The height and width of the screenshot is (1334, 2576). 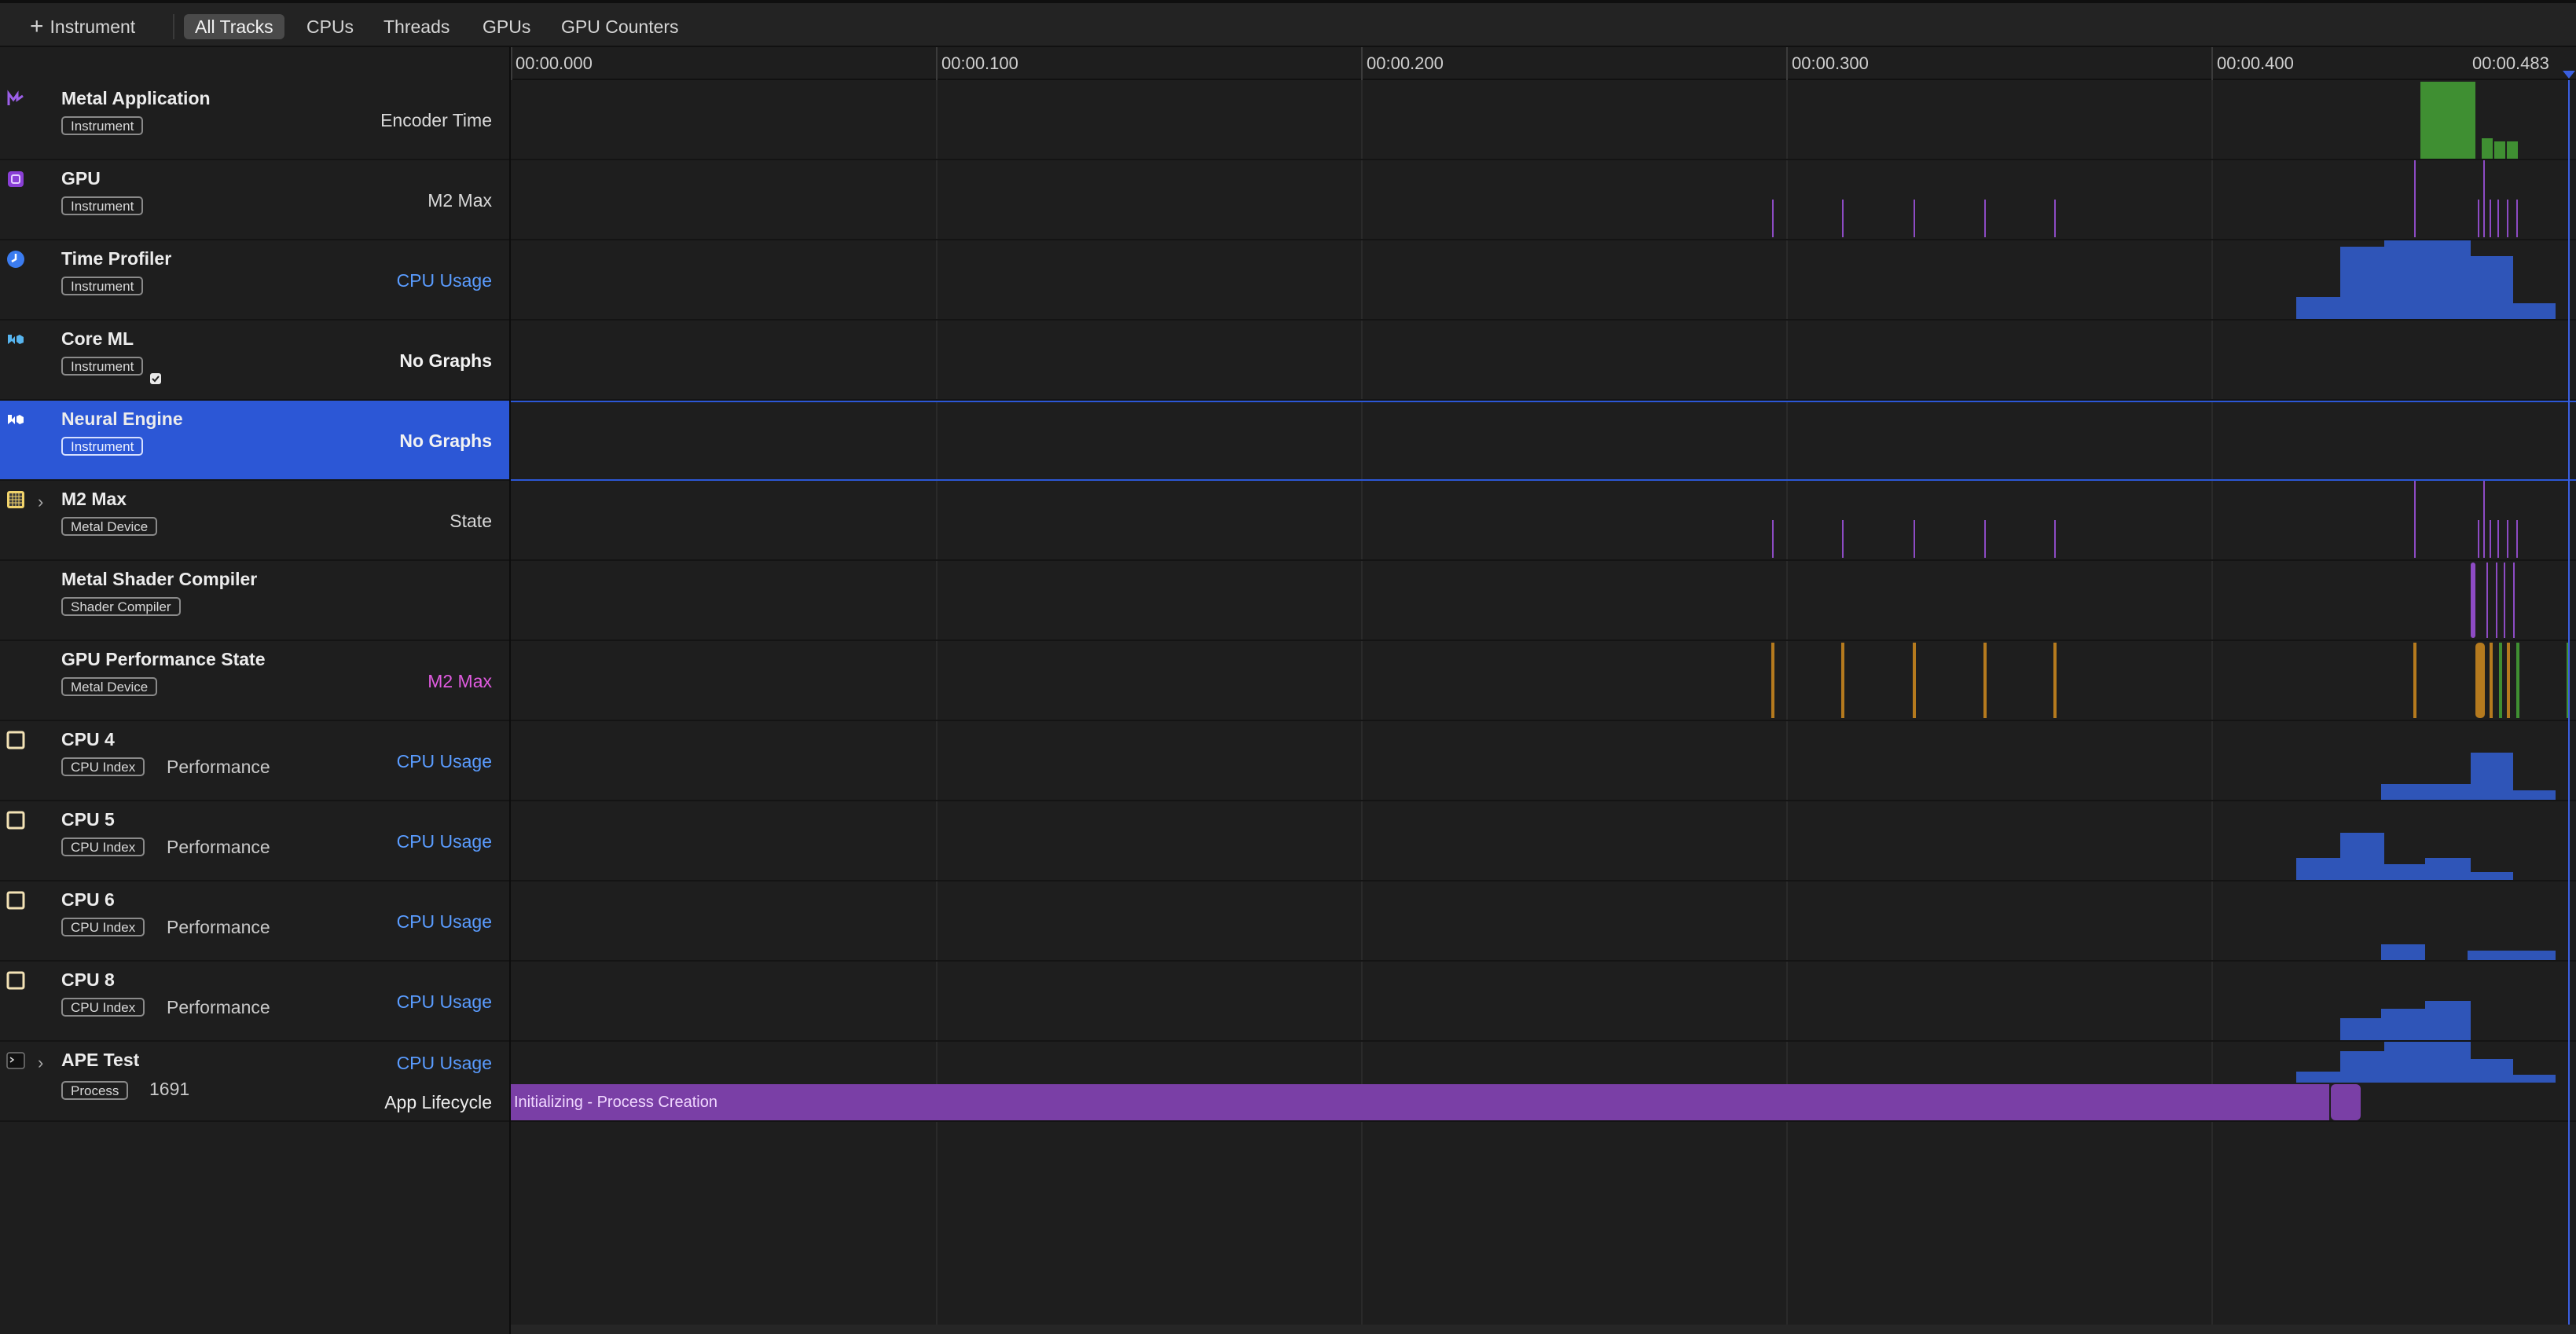 What do you see at coordinates (2569, 75) in the screenshot?
I see `playhead-handle-icon` at bounding box center [2569, 75].